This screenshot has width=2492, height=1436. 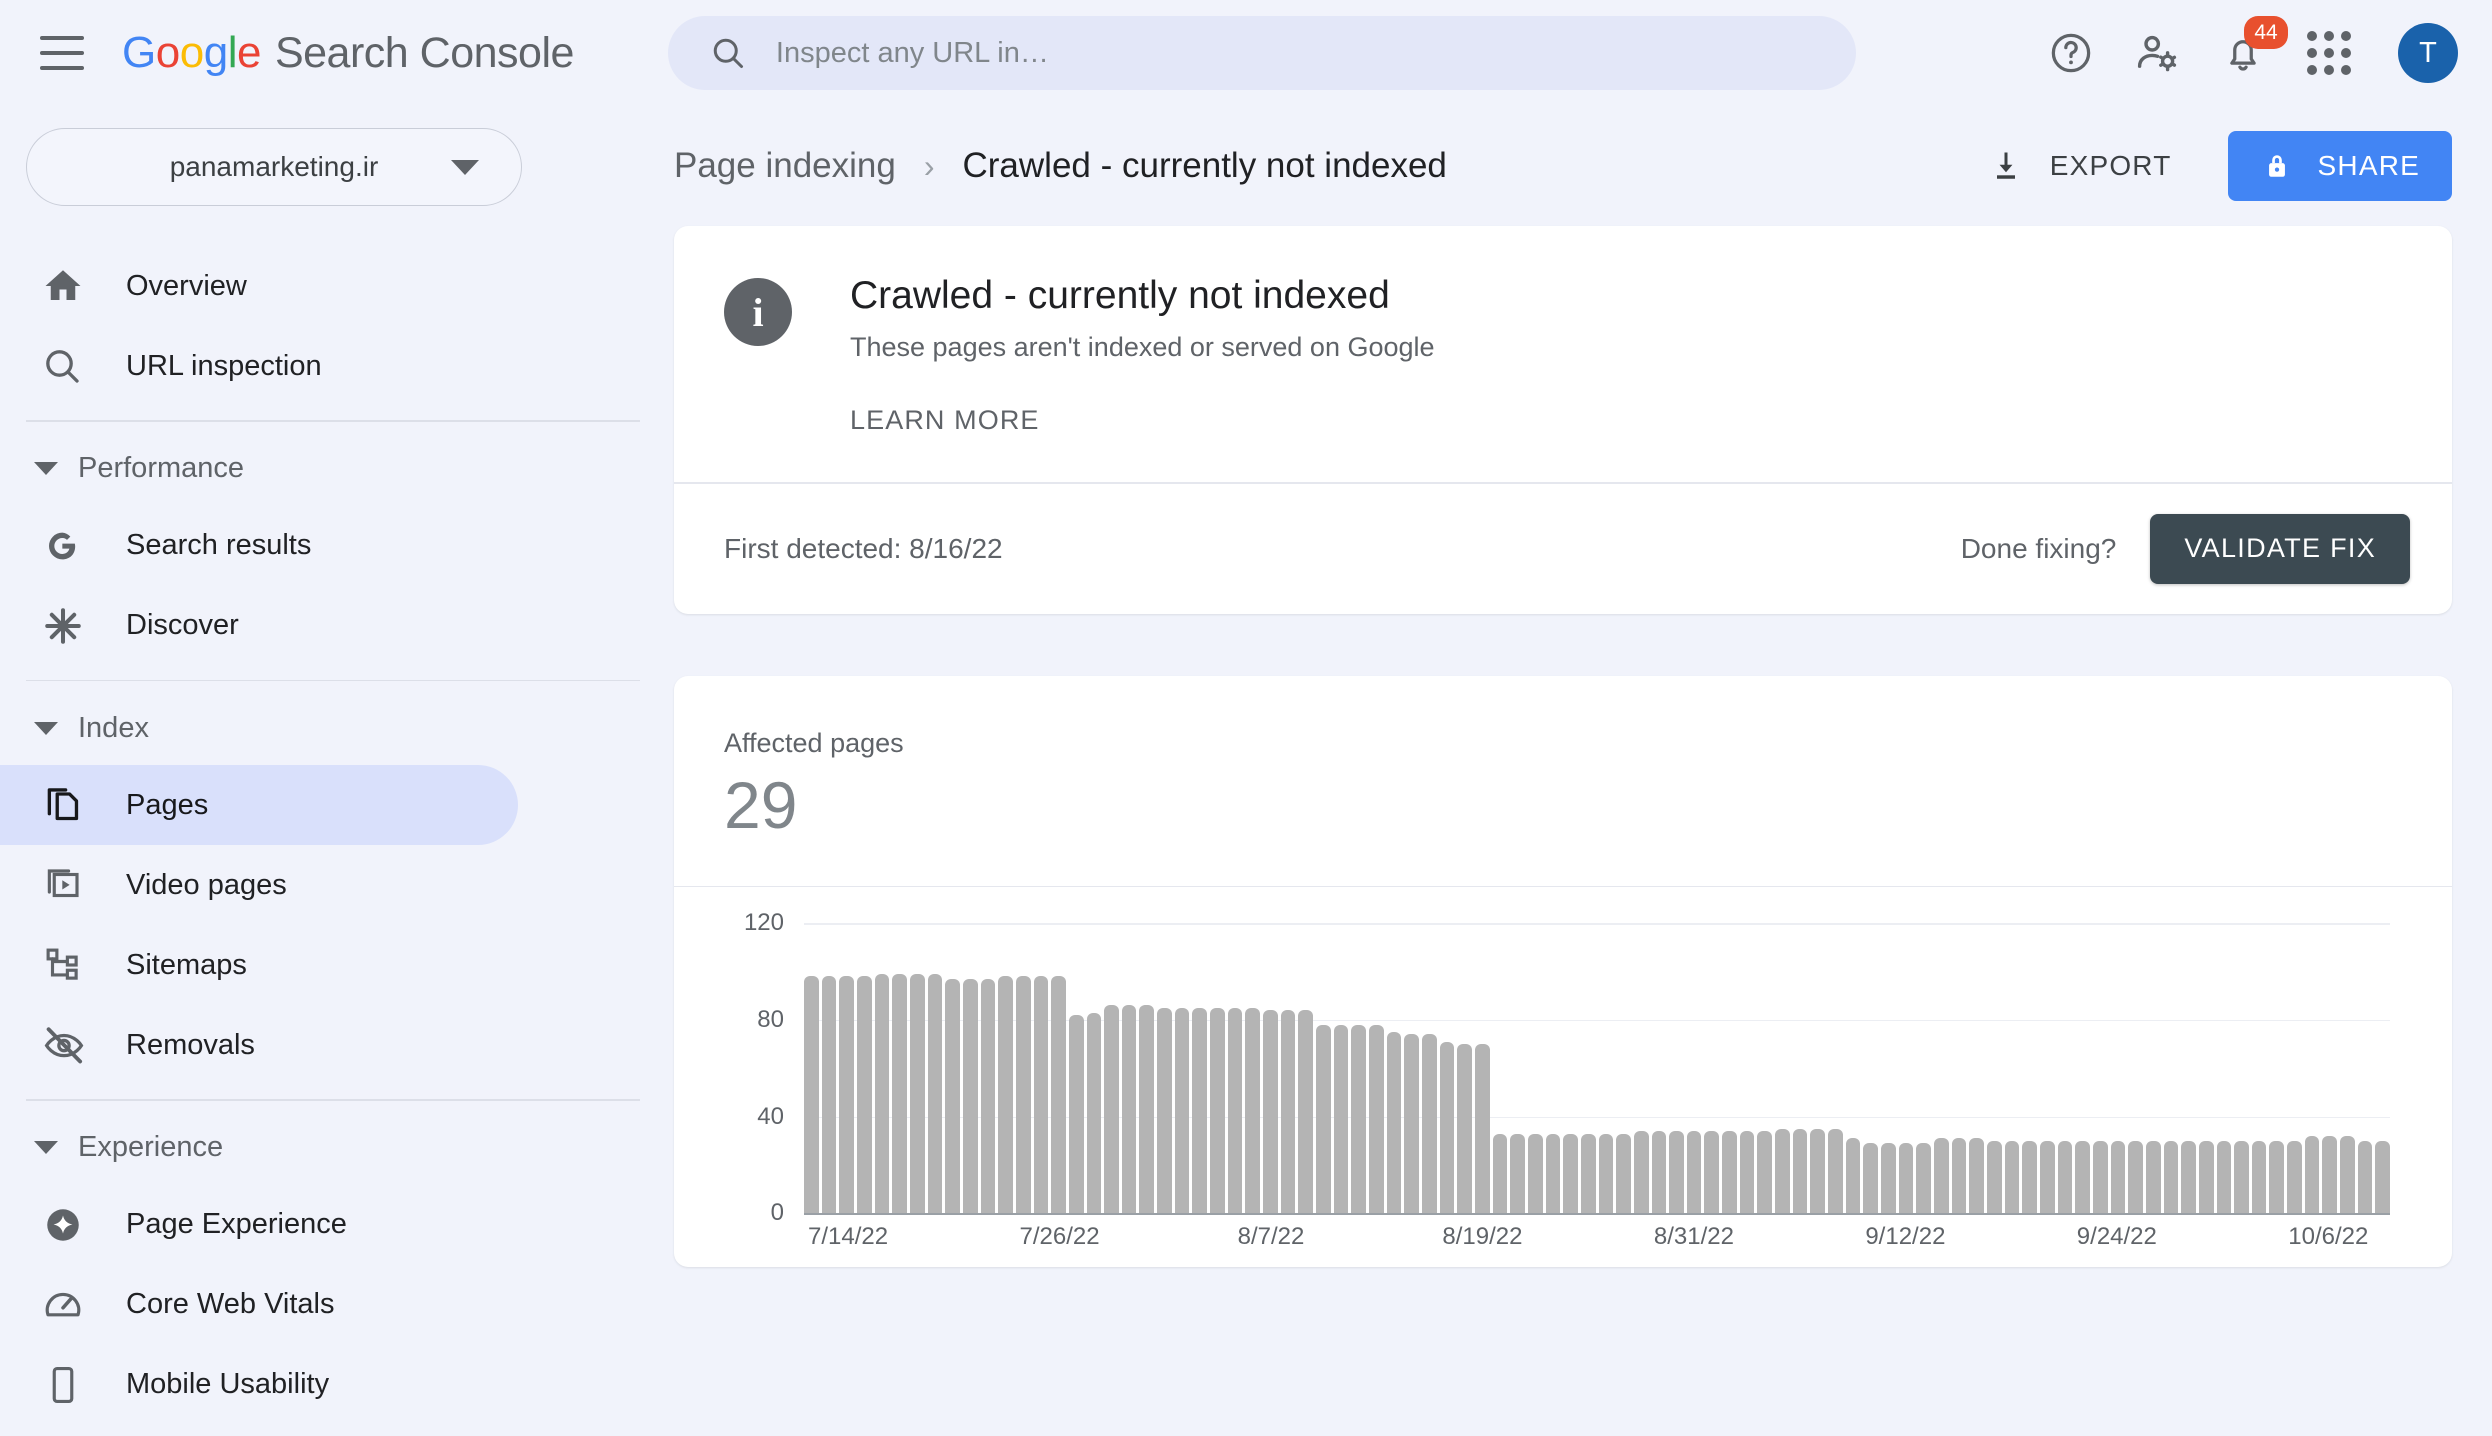 I want to click on sidebar-item-overview: Overview, so click(x=259, y=286).